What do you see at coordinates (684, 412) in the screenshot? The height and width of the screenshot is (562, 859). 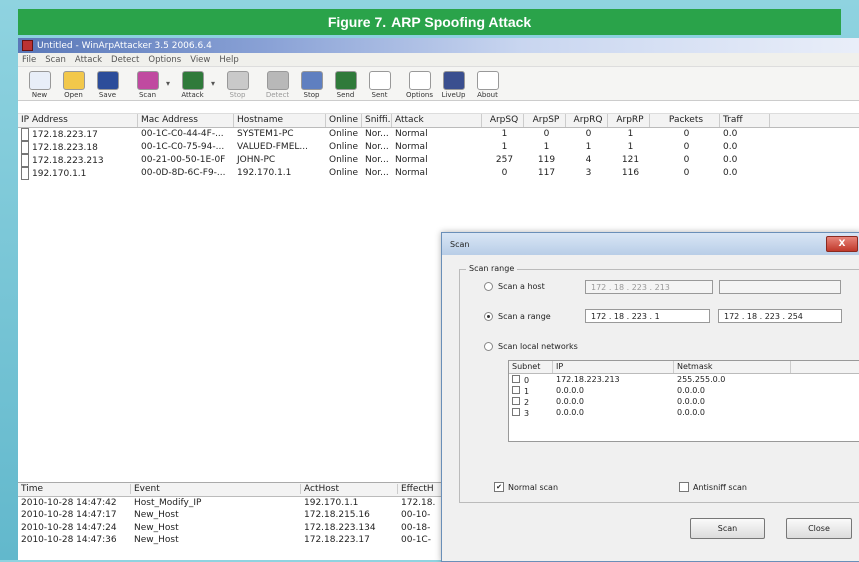 I see `list-item: 3 0.0.0.0 0.0.0.0` at bounding box center [684, 412].